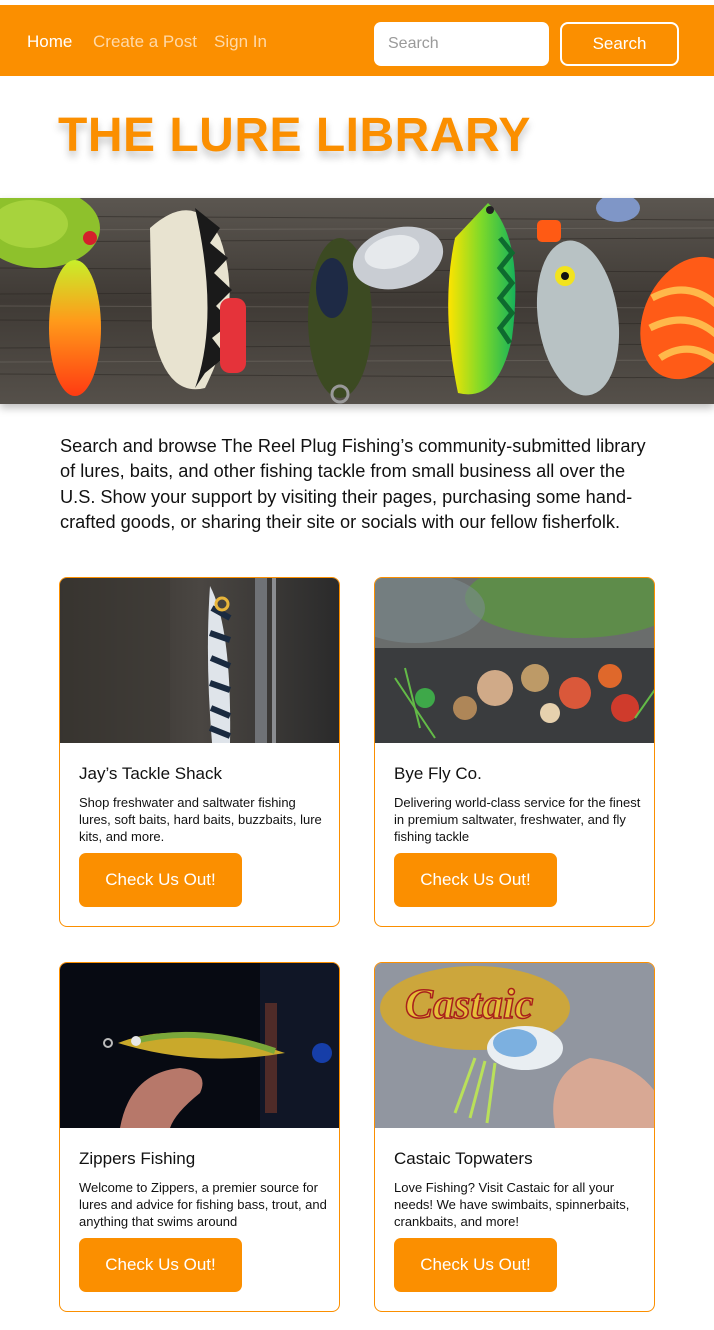  What do you see at coordinates (240, 42) in the screenshot?
I see `nav-link-sign-in: Sign In` at bounding box center [240, 42].